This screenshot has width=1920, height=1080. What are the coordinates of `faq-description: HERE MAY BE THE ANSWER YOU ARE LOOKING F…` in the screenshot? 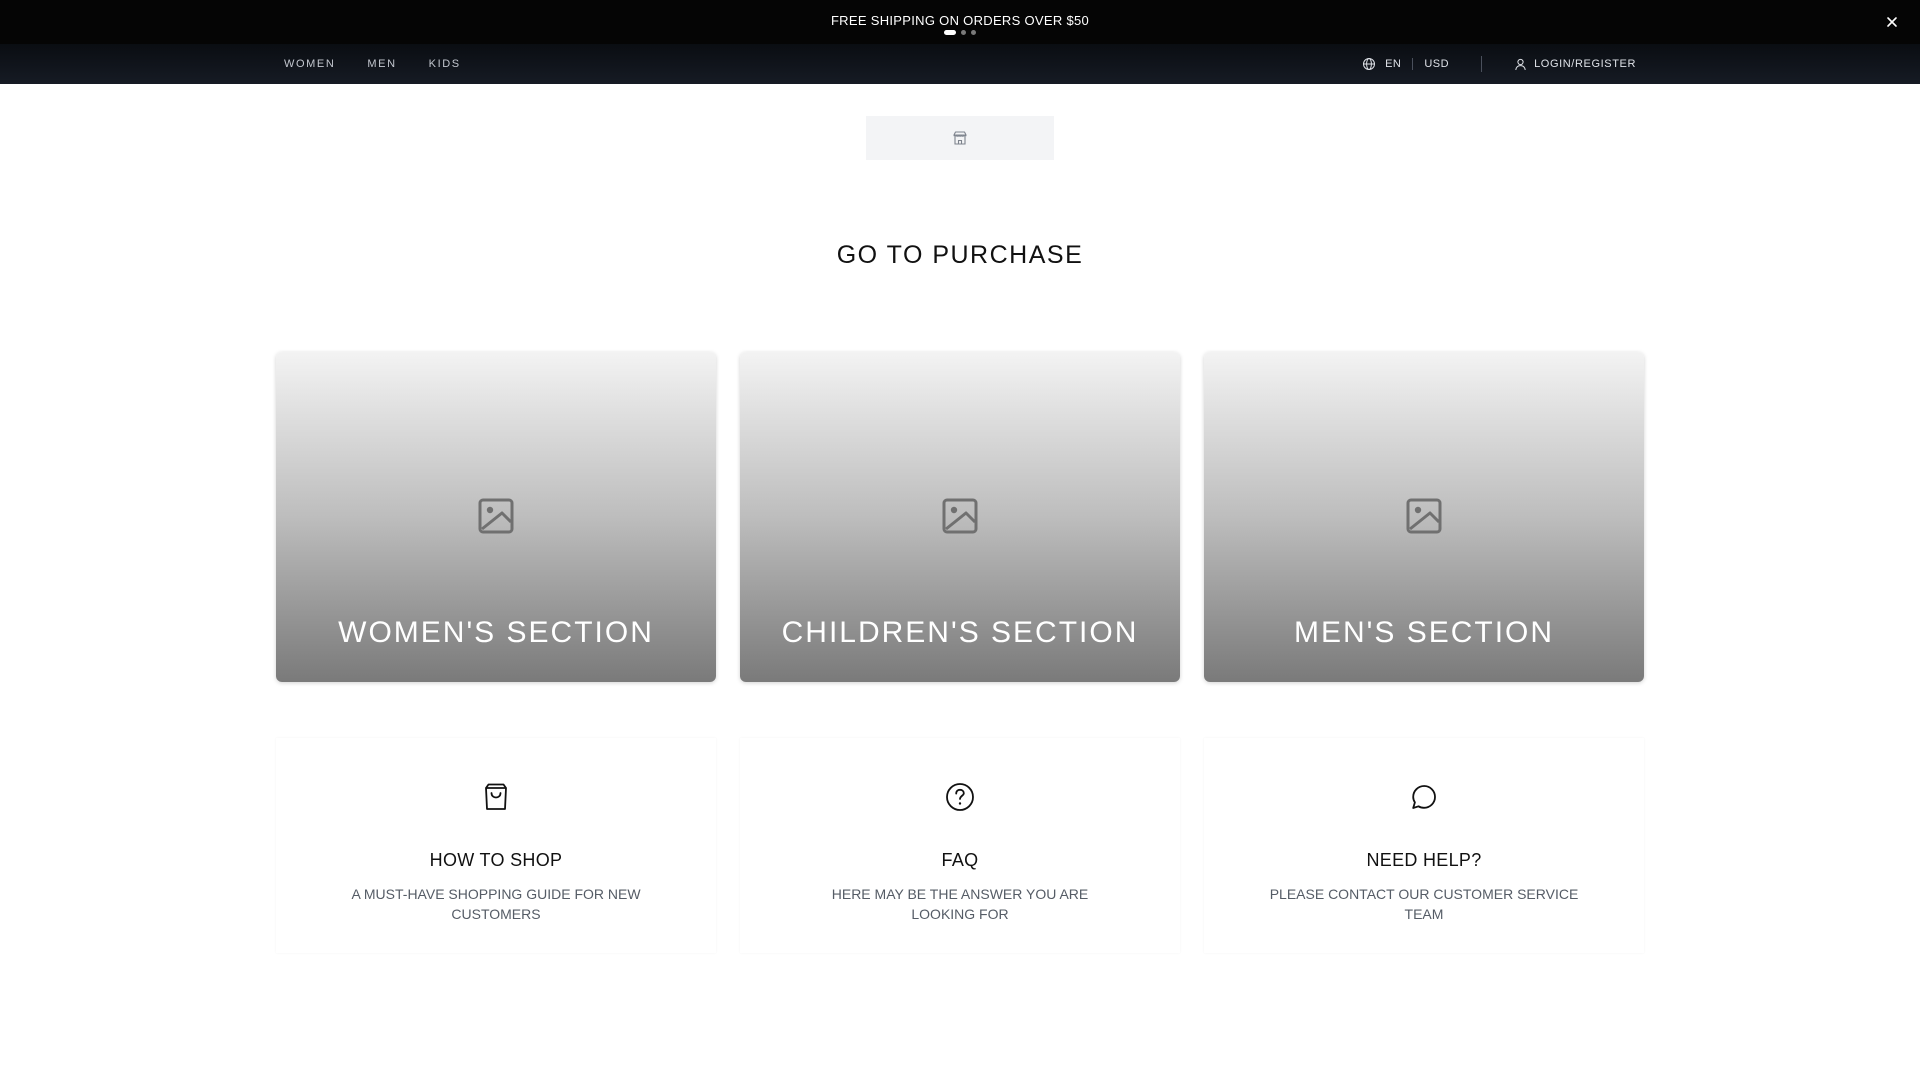 It's located at (960, 904).